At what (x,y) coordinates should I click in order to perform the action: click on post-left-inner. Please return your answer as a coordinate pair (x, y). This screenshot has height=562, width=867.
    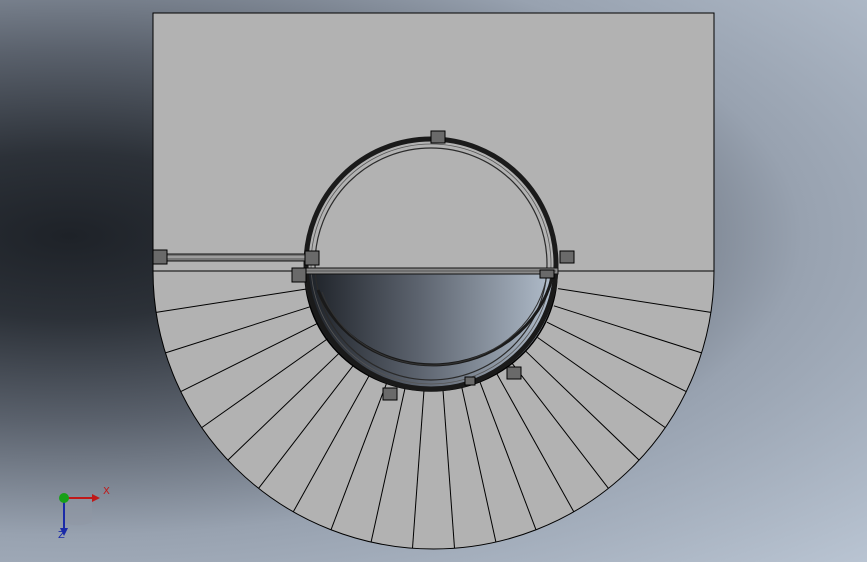
    Looking at the image, I should click on (312, 258).